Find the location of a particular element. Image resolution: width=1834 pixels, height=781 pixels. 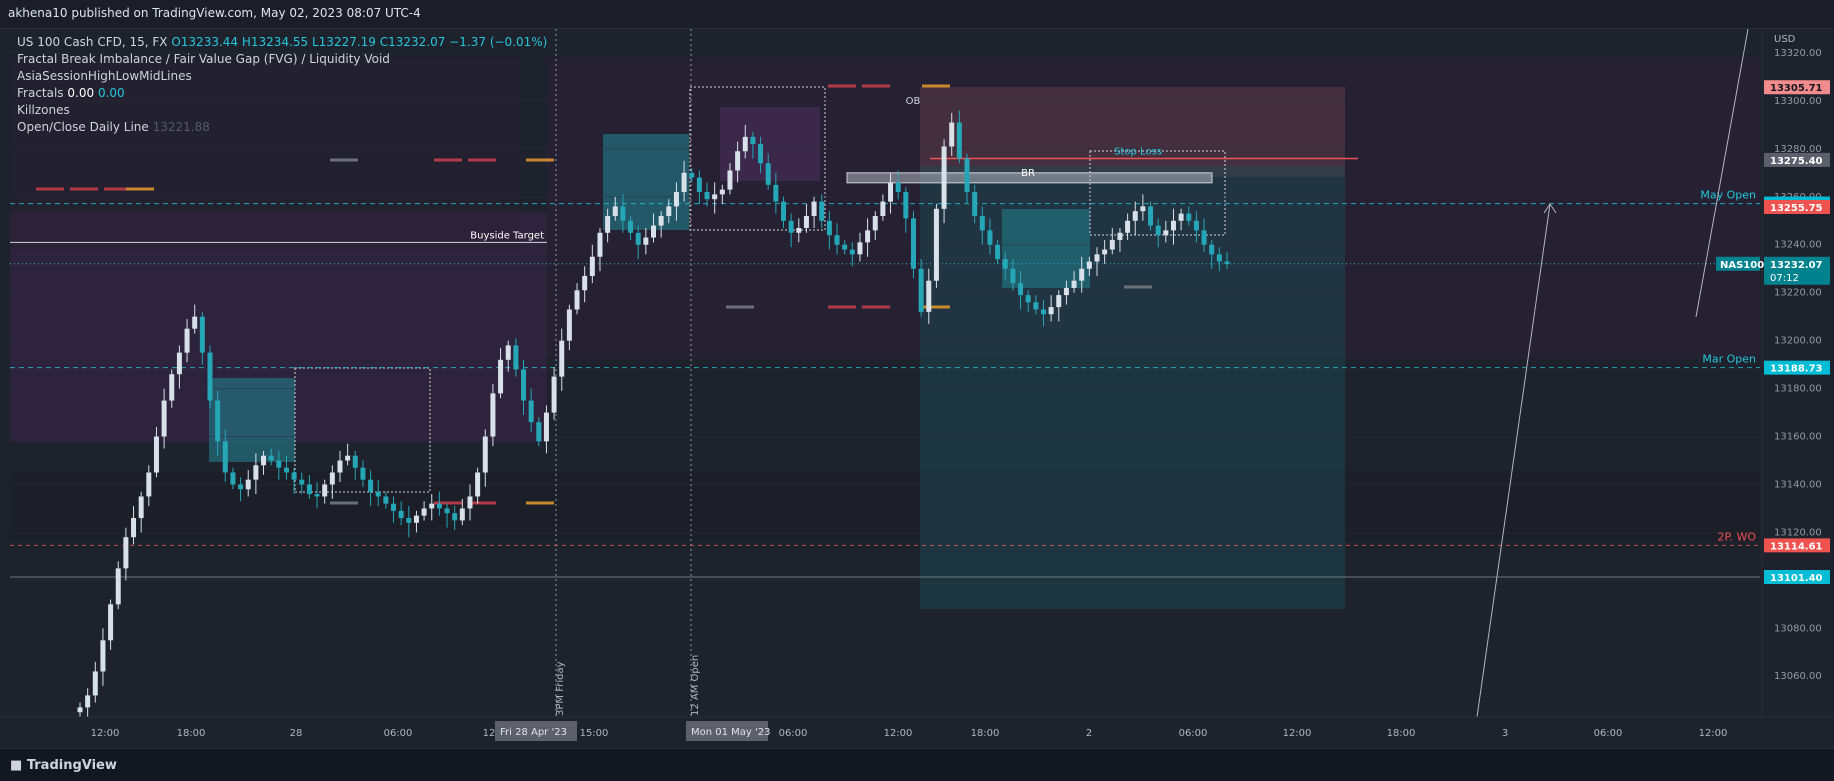

legend-indicator-fractals: Fractals 0.00 0.00 is located at coordinates (282, 93).